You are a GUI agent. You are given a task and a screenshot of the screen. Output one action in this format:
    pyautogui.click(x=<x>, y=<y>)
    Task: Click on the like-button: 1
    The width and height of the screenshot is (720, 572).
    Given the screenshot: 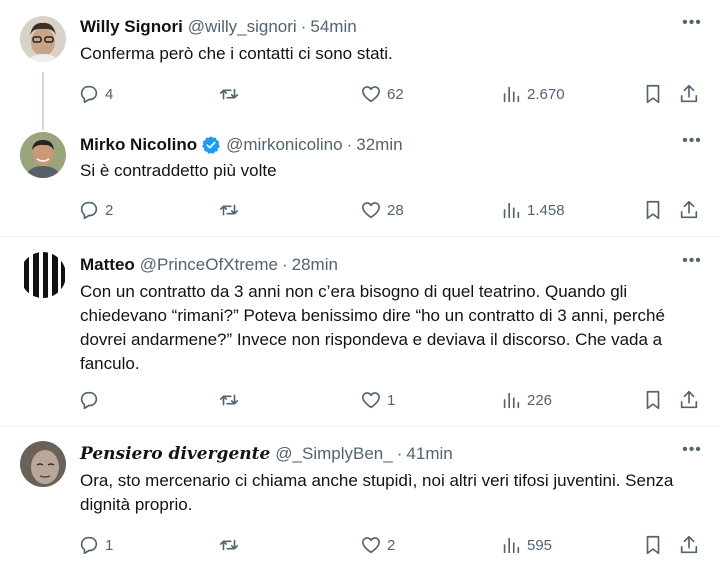 What is the action you would take?
    pyautogui.click(x=377, y=400)
    